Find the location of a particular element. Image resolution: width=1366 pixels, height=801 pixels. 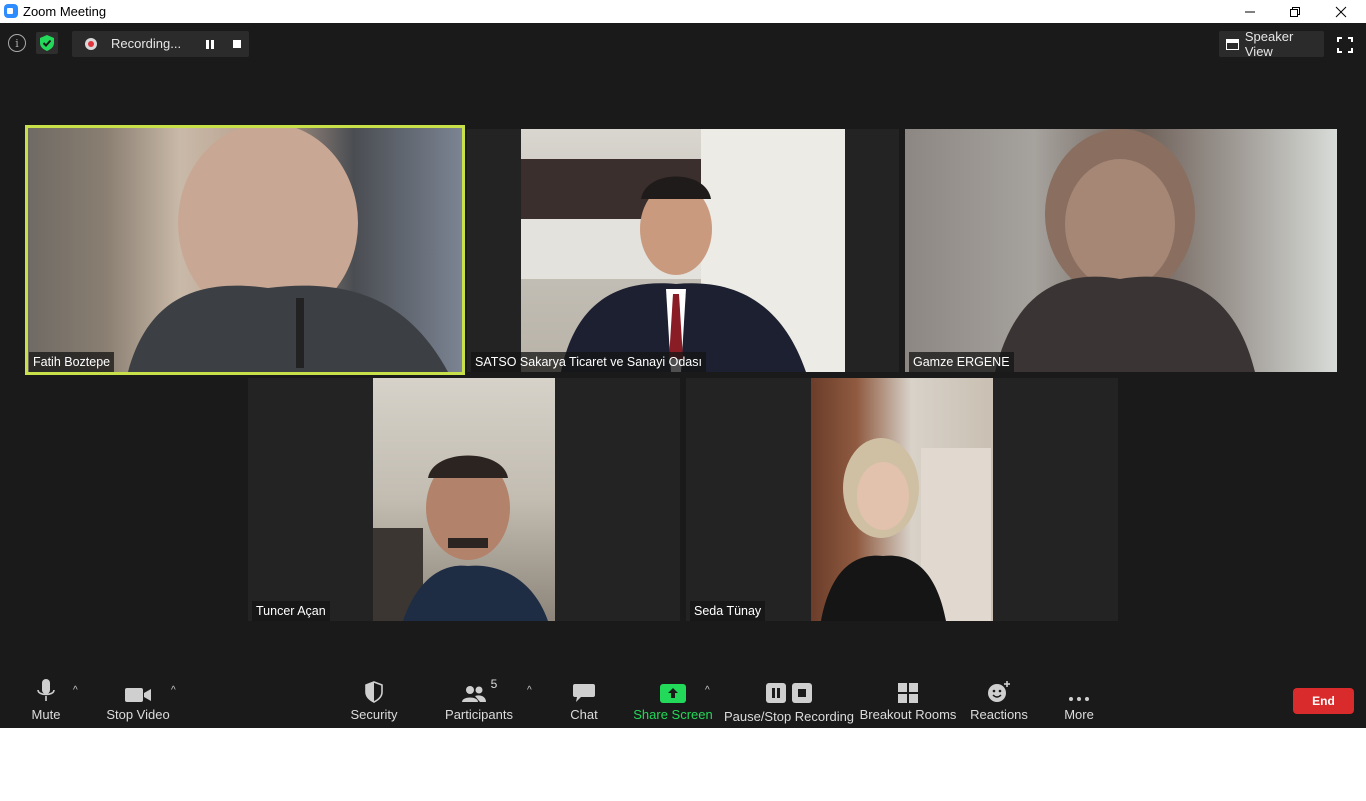

pause-stop-recording-label: Pause/Stop Recording is located at coordinates (789, 716).